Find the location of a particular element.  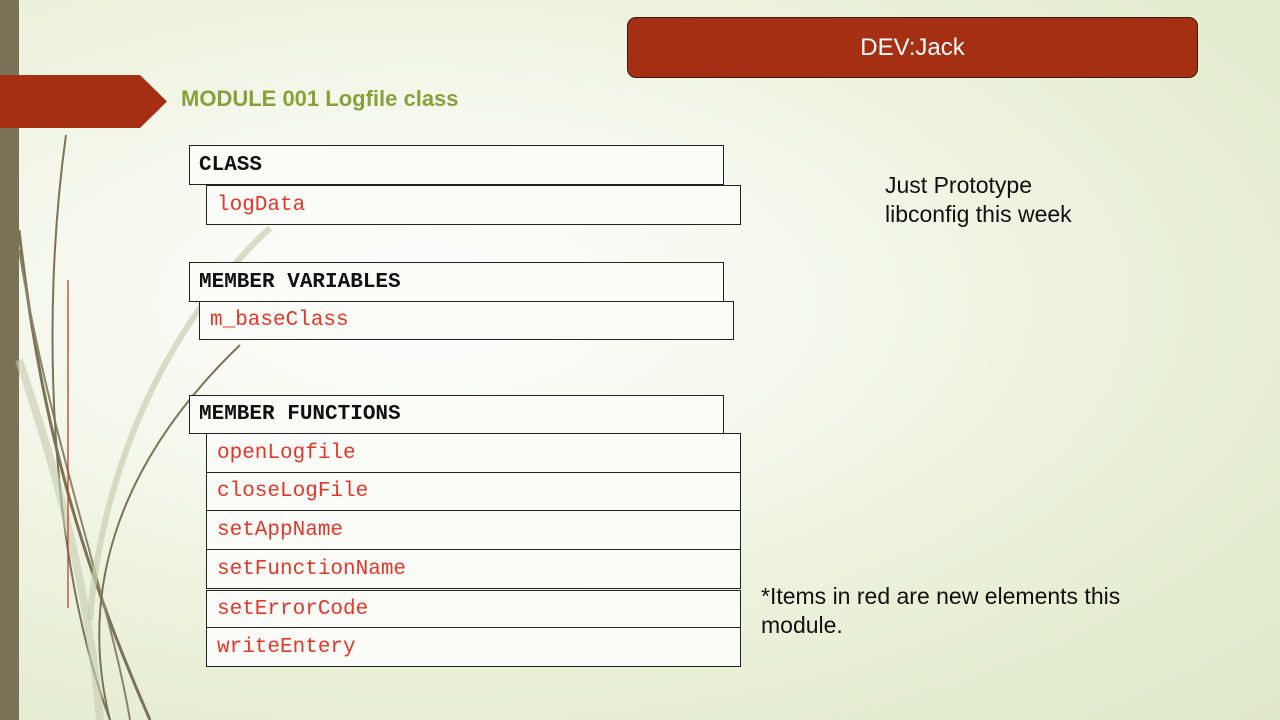

legend-note-line2: module. is located at coordinates (802, 625).